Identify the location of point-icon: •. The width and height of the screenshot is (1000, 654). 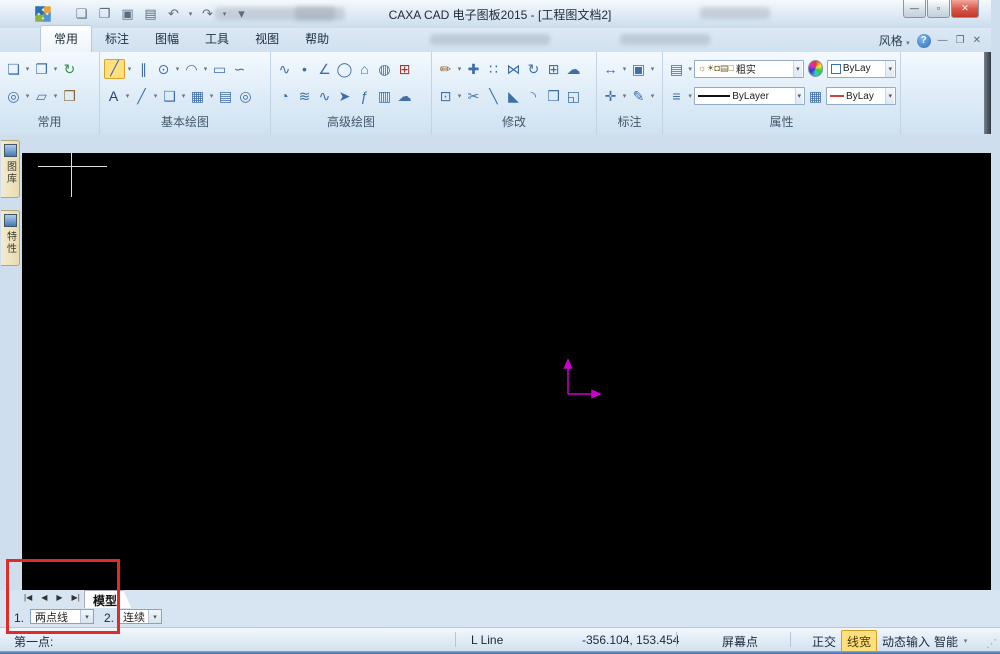
(304, 69).